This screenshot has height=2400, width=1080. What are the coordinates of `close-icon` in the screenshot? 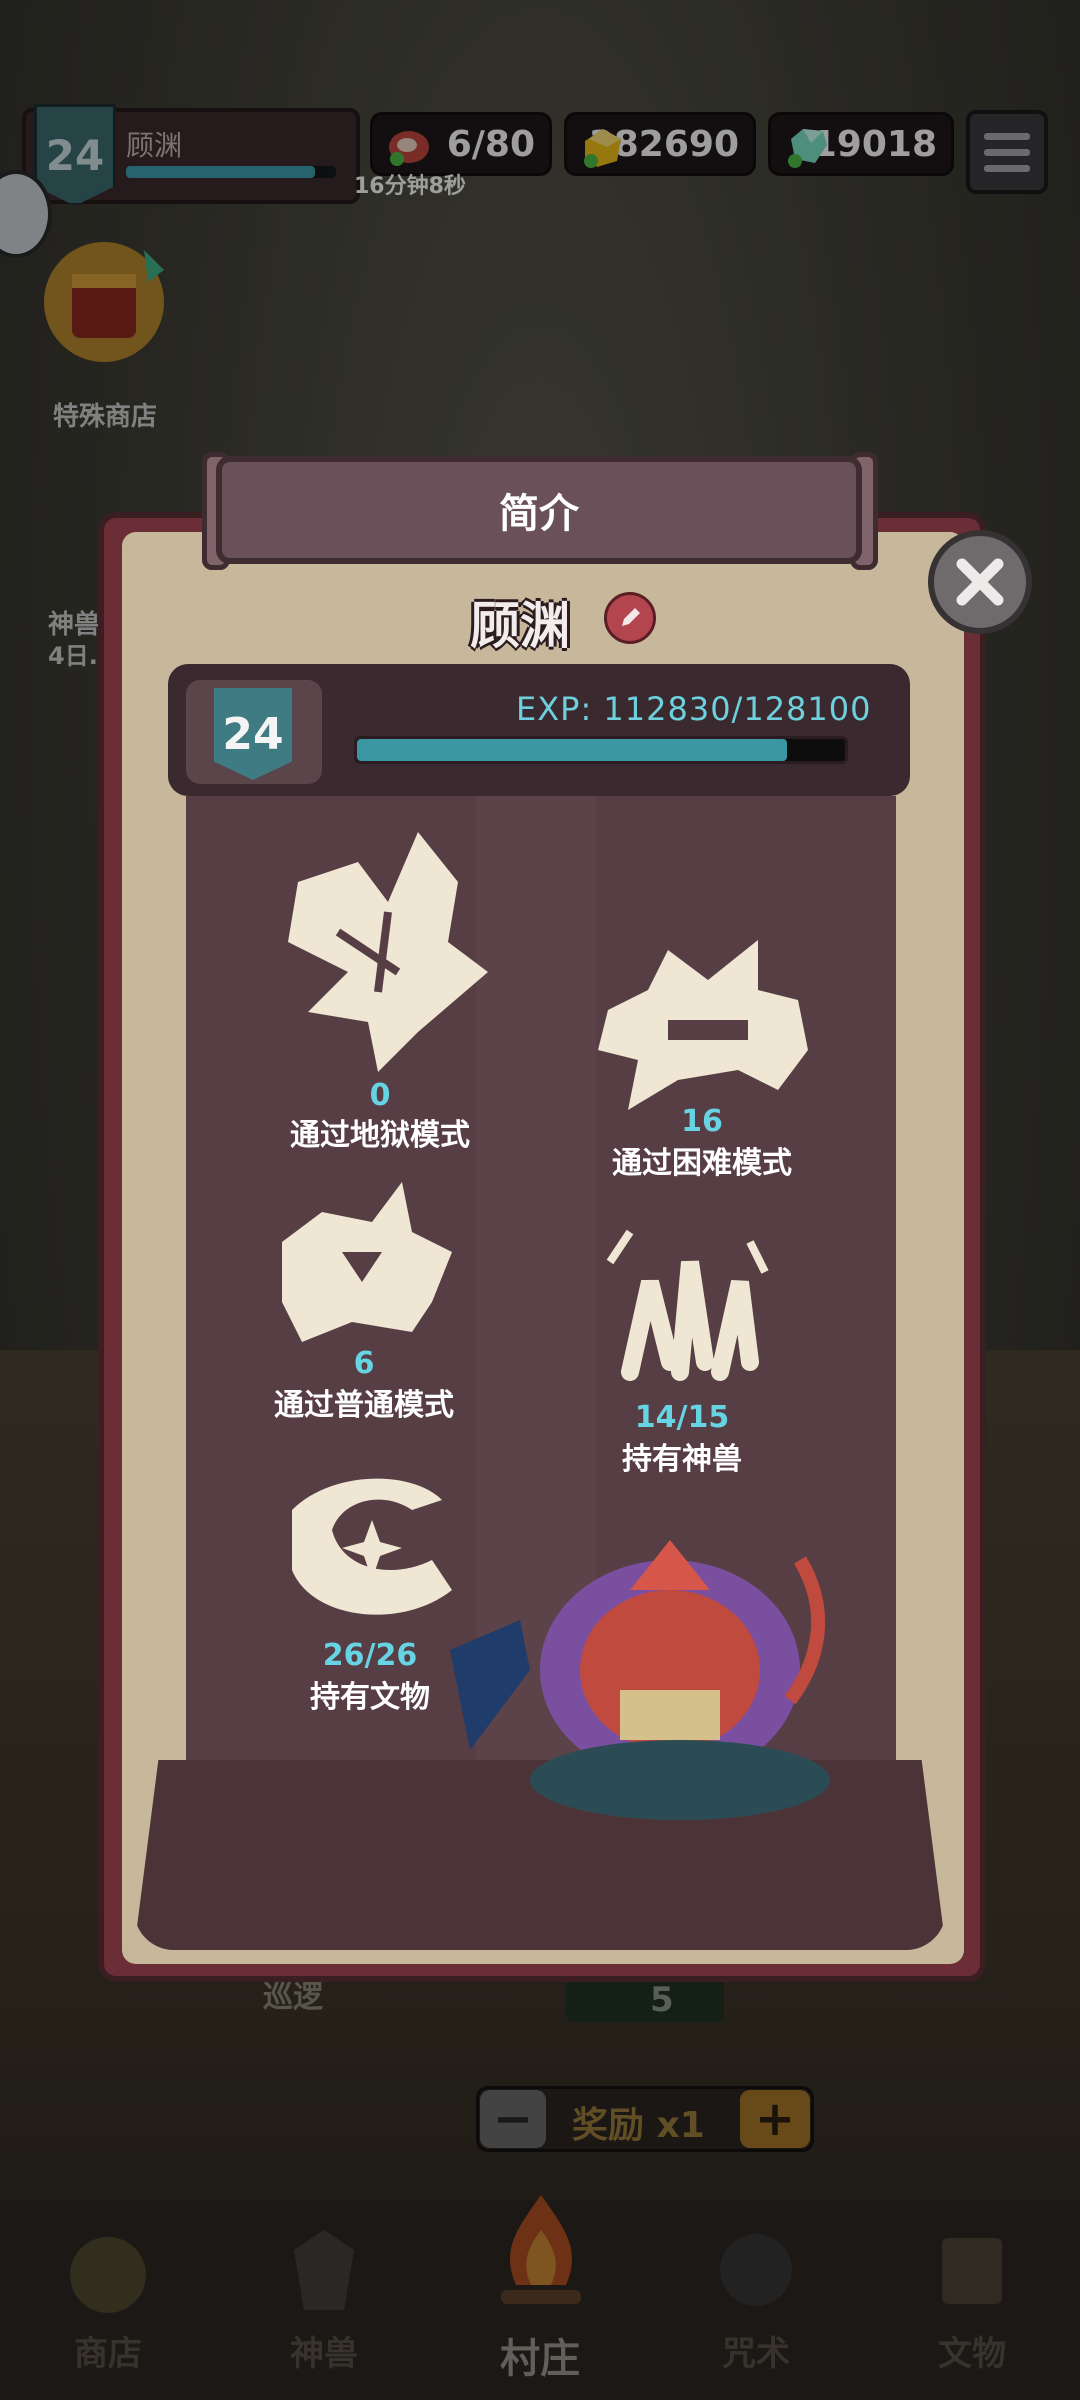 It's located at (980, 582).